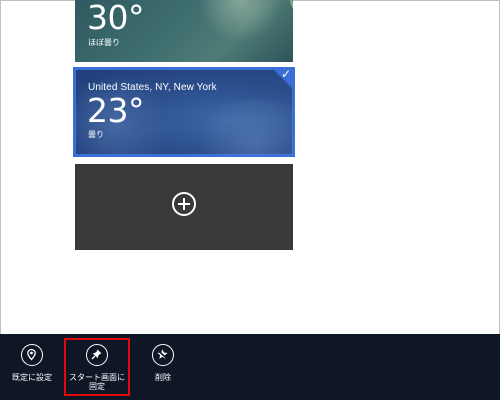 The height and width of the screenshot is (400, 500). Describe the element at coordinates (163, 377) in the screenshot. I see `delete-label: 削除` at that location.